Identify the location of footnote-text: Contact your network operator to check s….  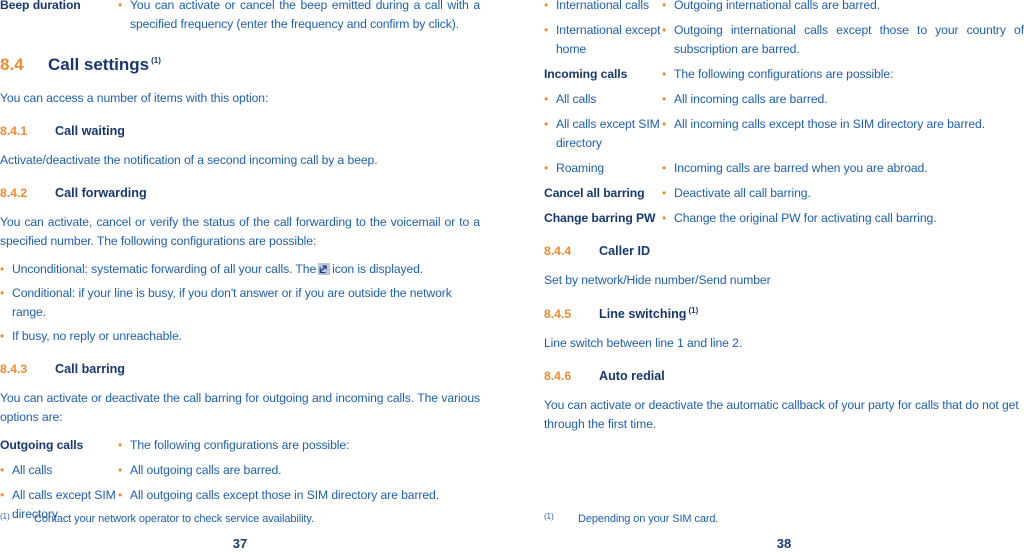
(174, 519).